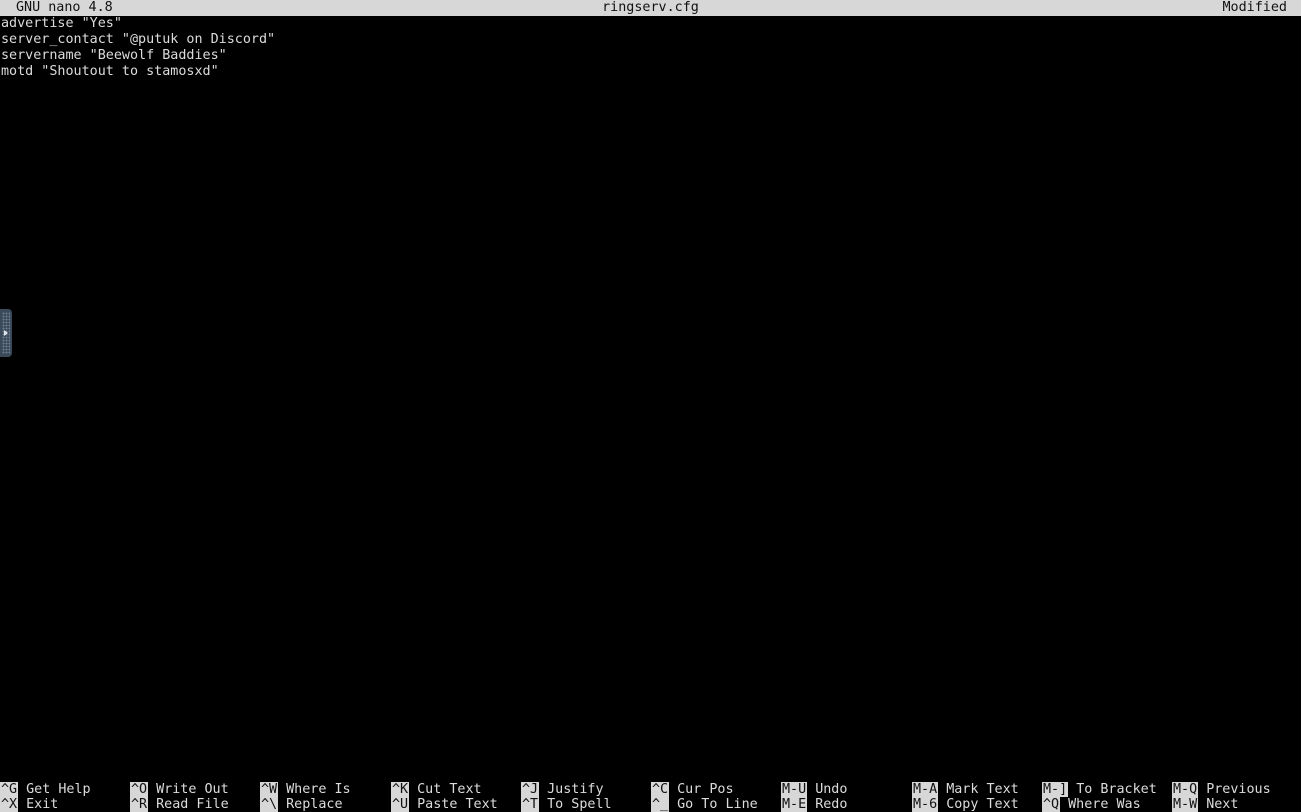  Describe the element at coordinates (400, 789) in the screenshot. I see `shortcut-key: ^K` at that location.